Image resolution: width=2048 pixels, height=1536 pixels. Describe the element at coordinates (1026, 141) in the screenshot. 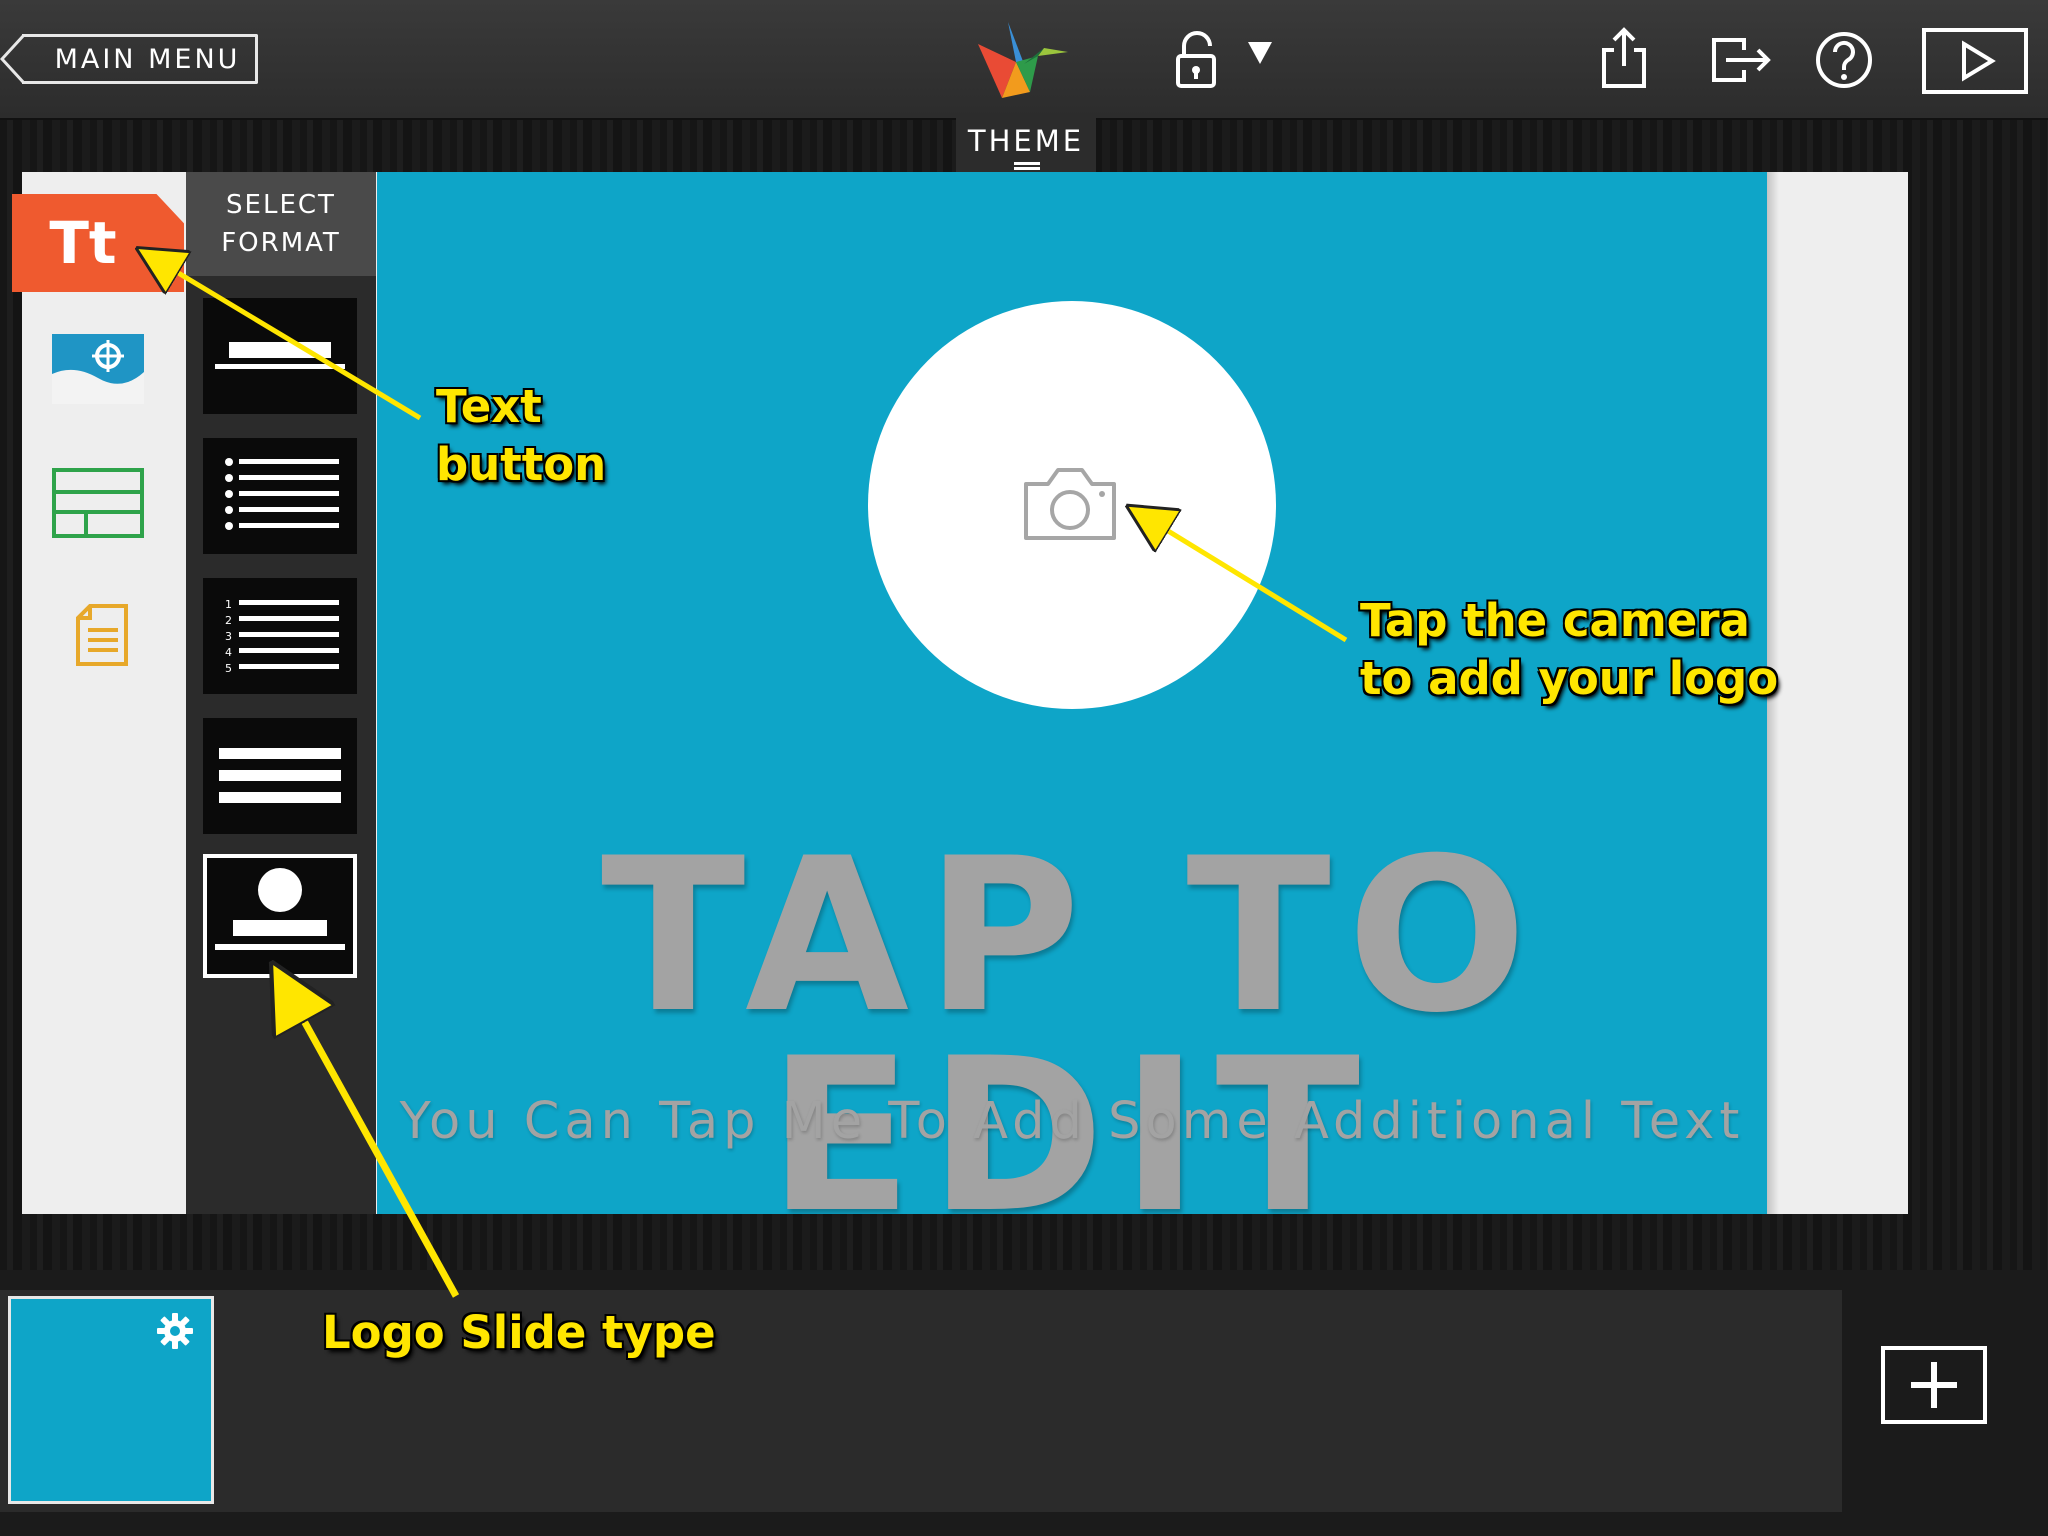

I see `theme-tab-label: THEME` at that location.